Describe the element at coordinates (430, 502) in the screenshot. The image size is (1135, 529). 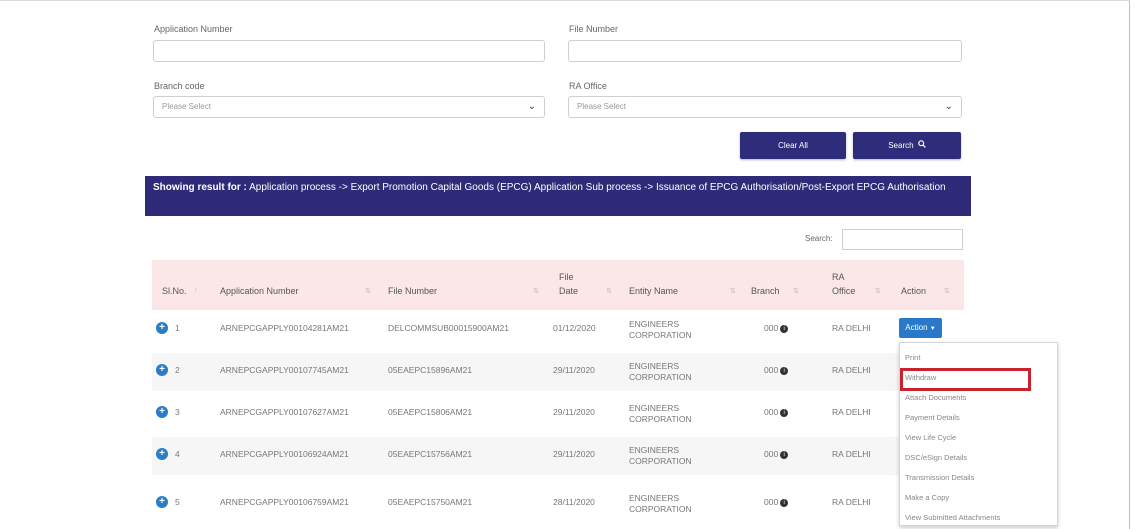
I see `cell-file-number: 05EAEPC15750AM21` at that location.